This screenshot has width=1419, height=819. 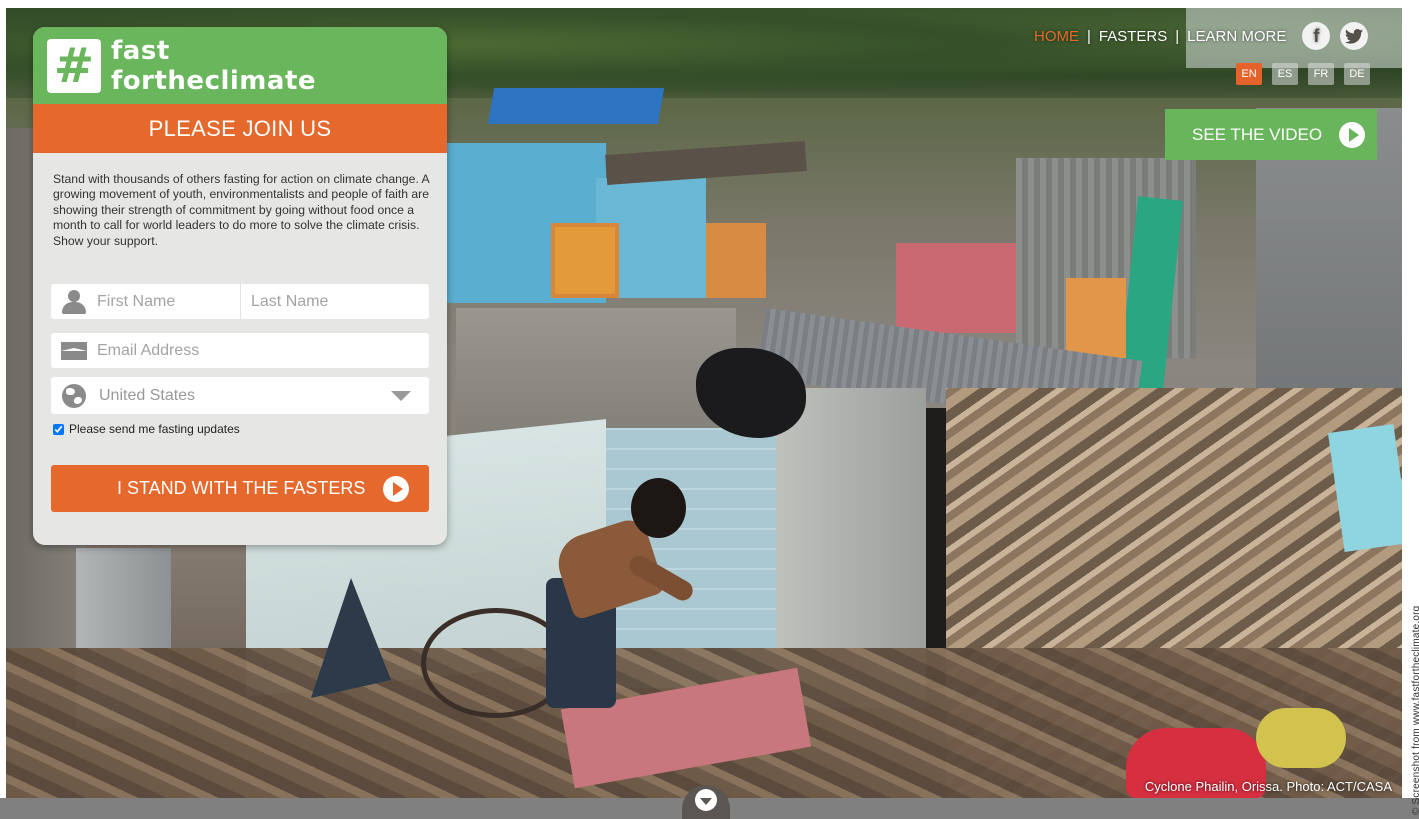 I want to click on nav-fasters: FASTERS, so click(x=1133, y=36).